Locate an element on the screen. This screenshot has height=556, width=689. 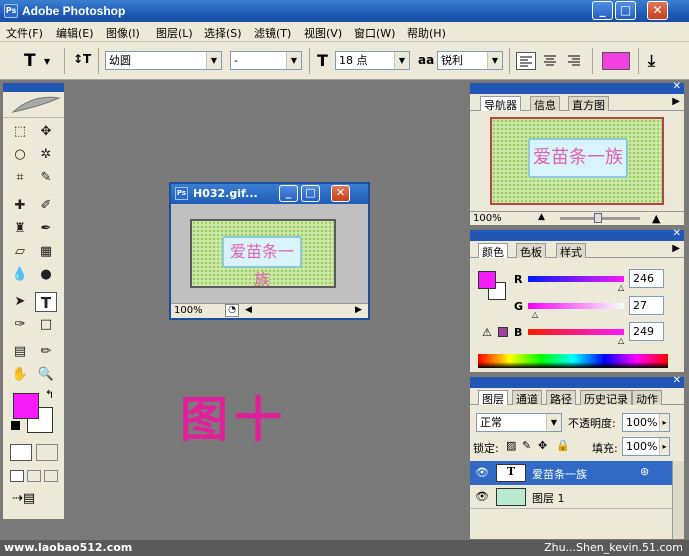
dodge-tool-icon: ● is located at coordinates (46, 275).